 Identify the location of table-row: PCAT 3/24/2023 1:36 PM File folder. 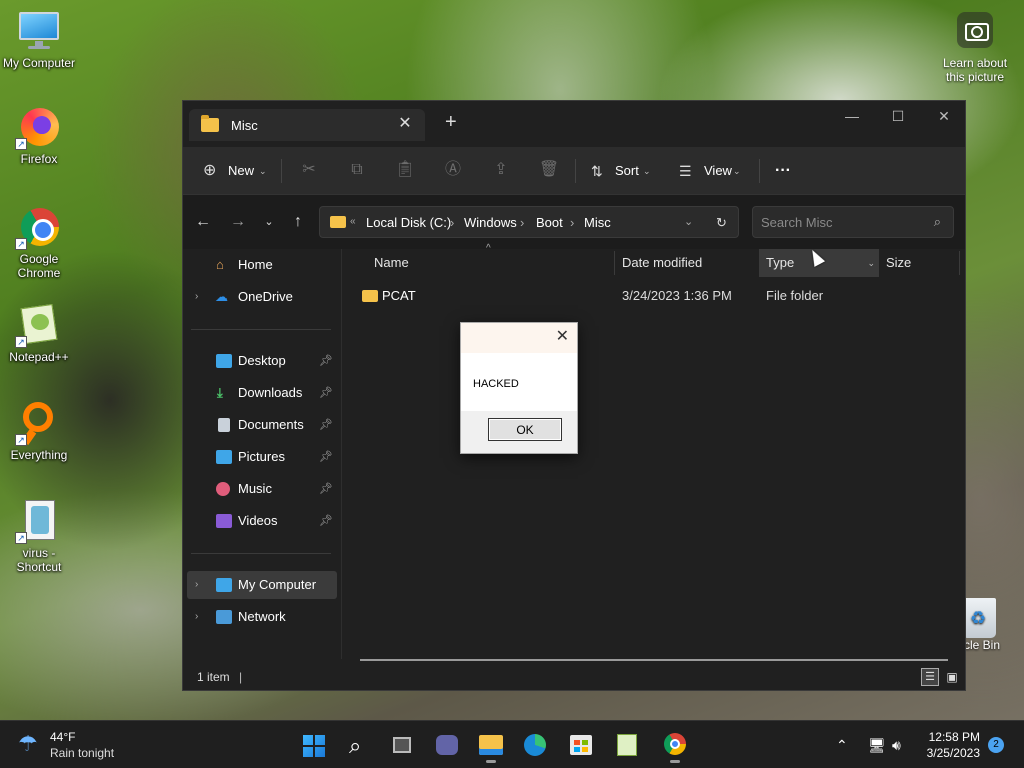
(660, 296).